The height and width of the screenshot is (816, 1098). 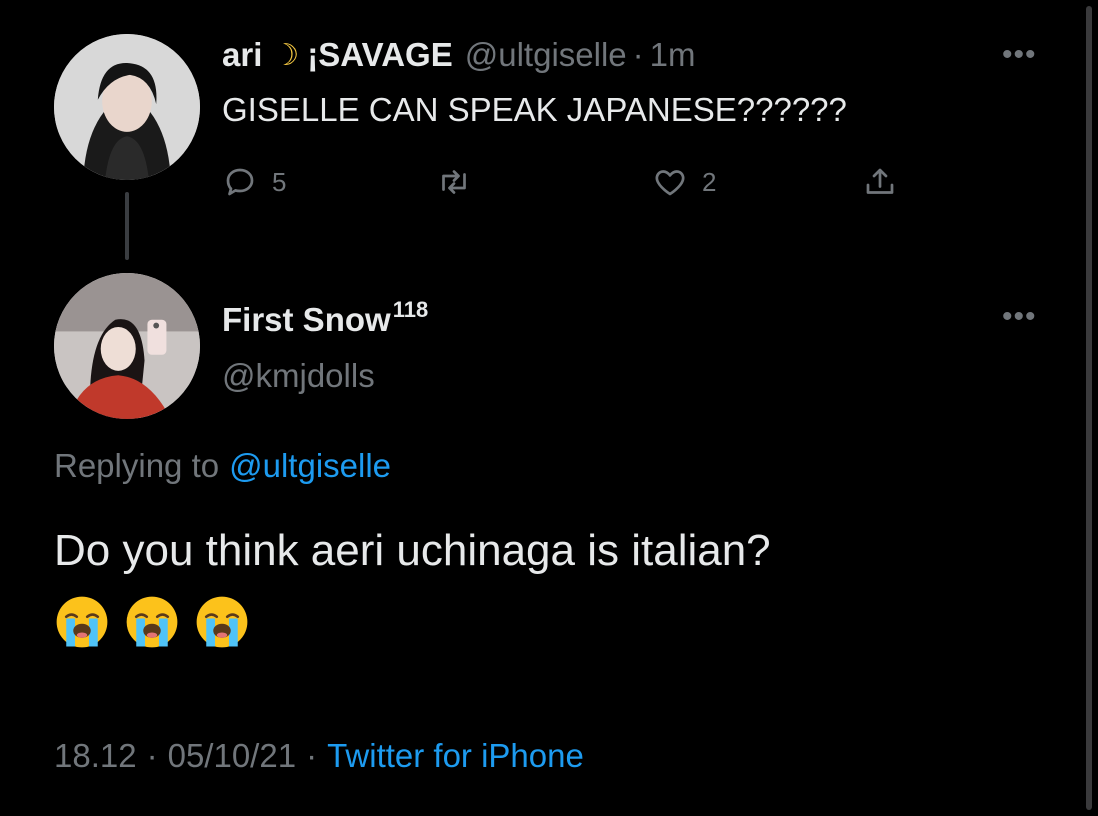 I want to click on replying-to-label: Replying to, so click(x=137, y=465).